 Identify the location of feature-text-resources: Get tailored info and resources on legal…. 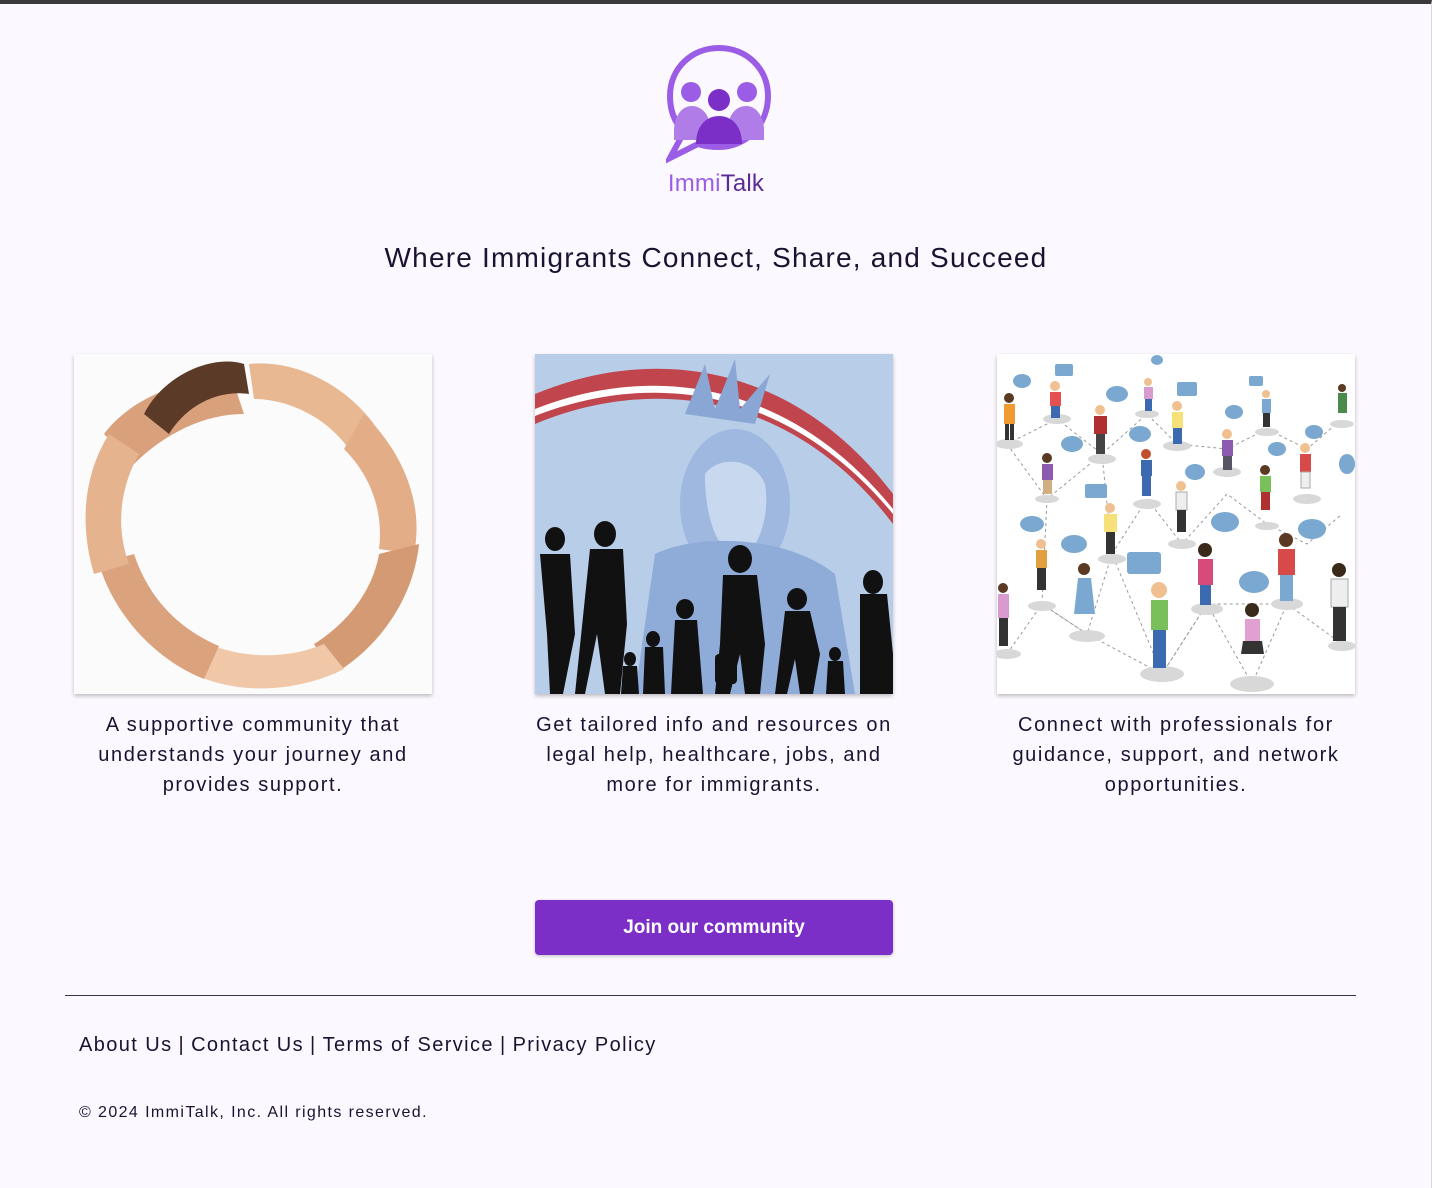
(714, 755).